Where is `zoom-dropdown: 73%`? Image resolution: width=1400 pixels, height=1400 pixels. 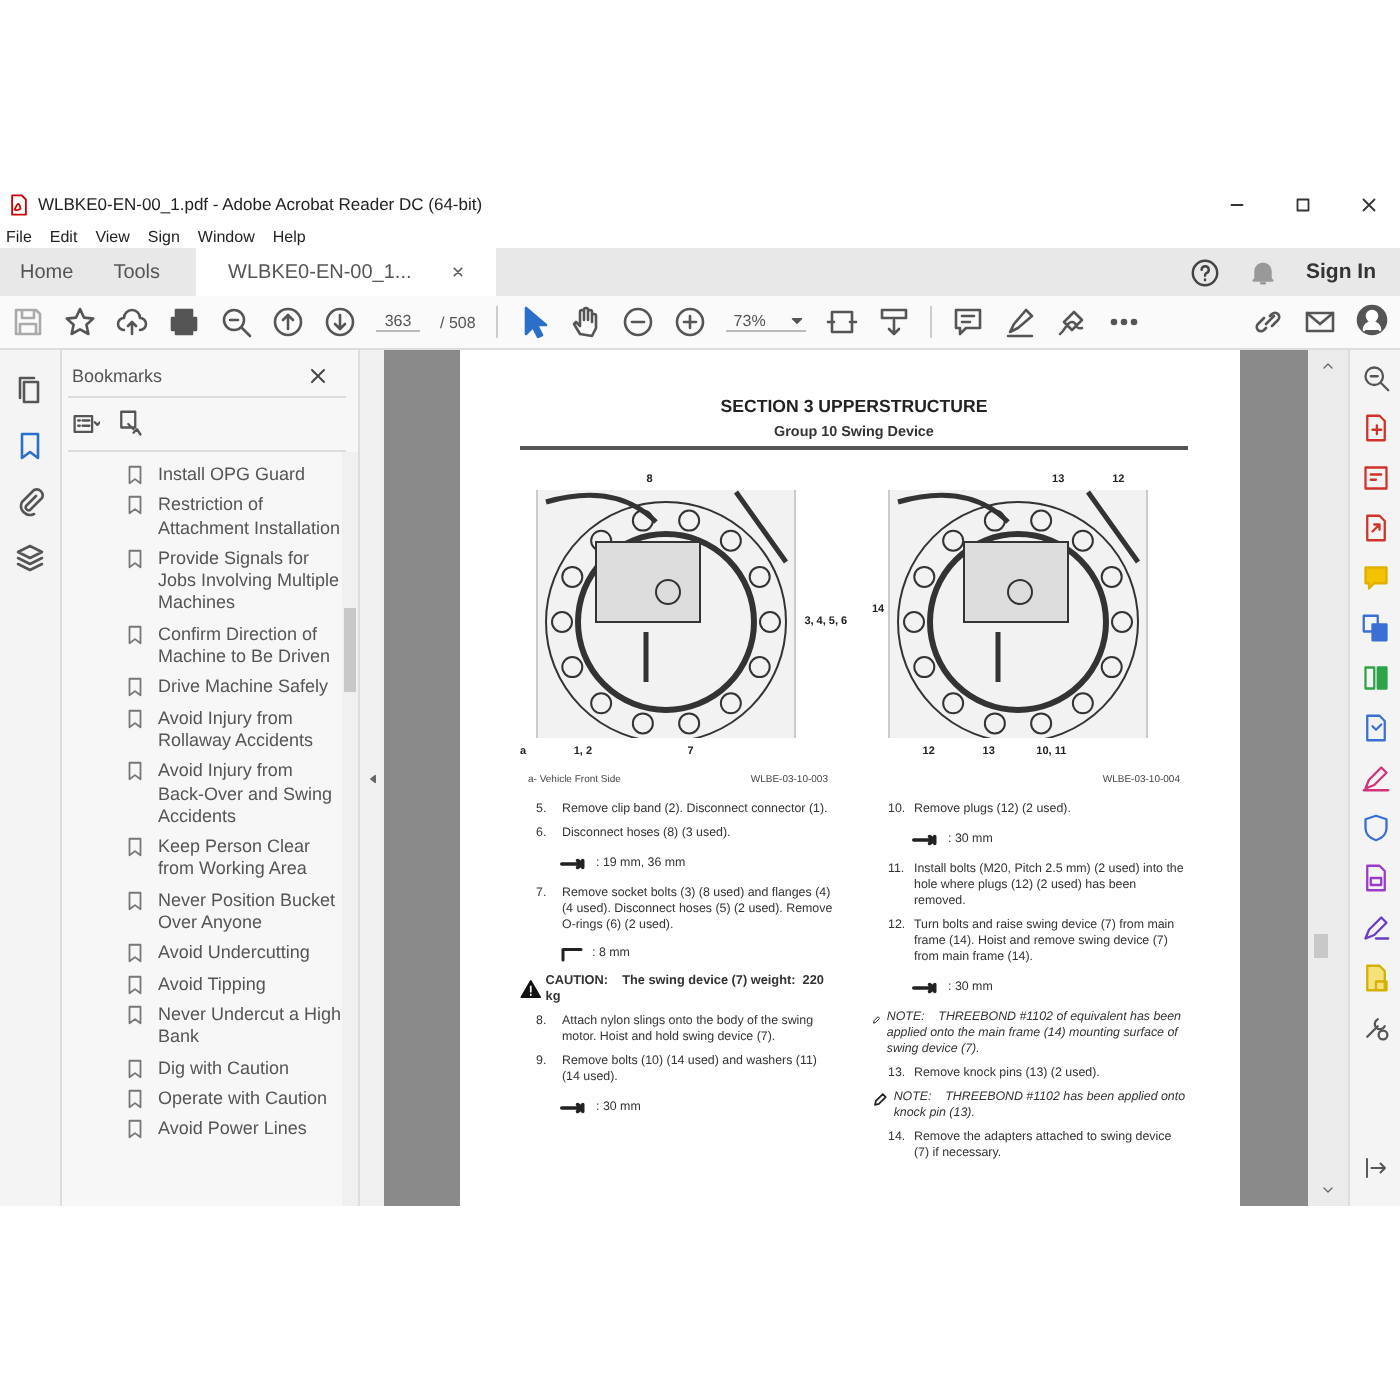
zoom-dropdown: 73% is located at coordinates (765, 322).